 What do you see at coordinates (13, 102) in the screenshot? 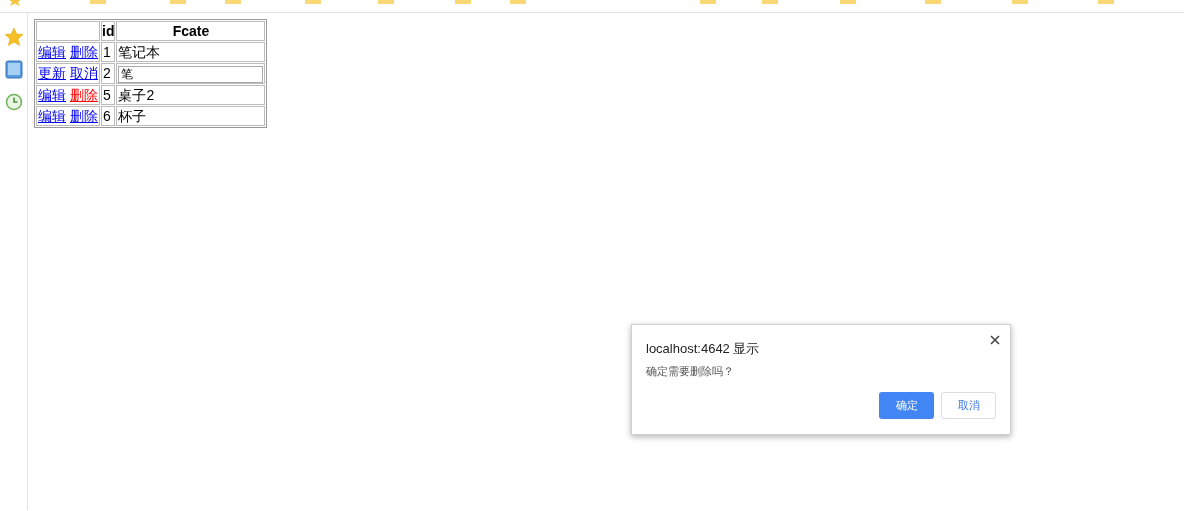
I see `clock-icon` at bounding box center [13, 102].